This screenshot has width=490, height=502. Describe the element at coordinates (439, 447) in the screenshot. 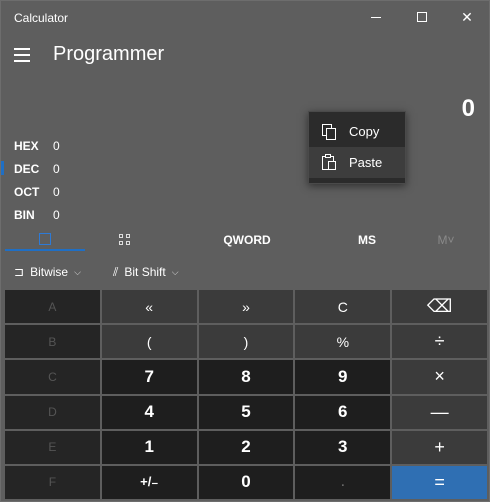

I see `key-add: +` at that location.